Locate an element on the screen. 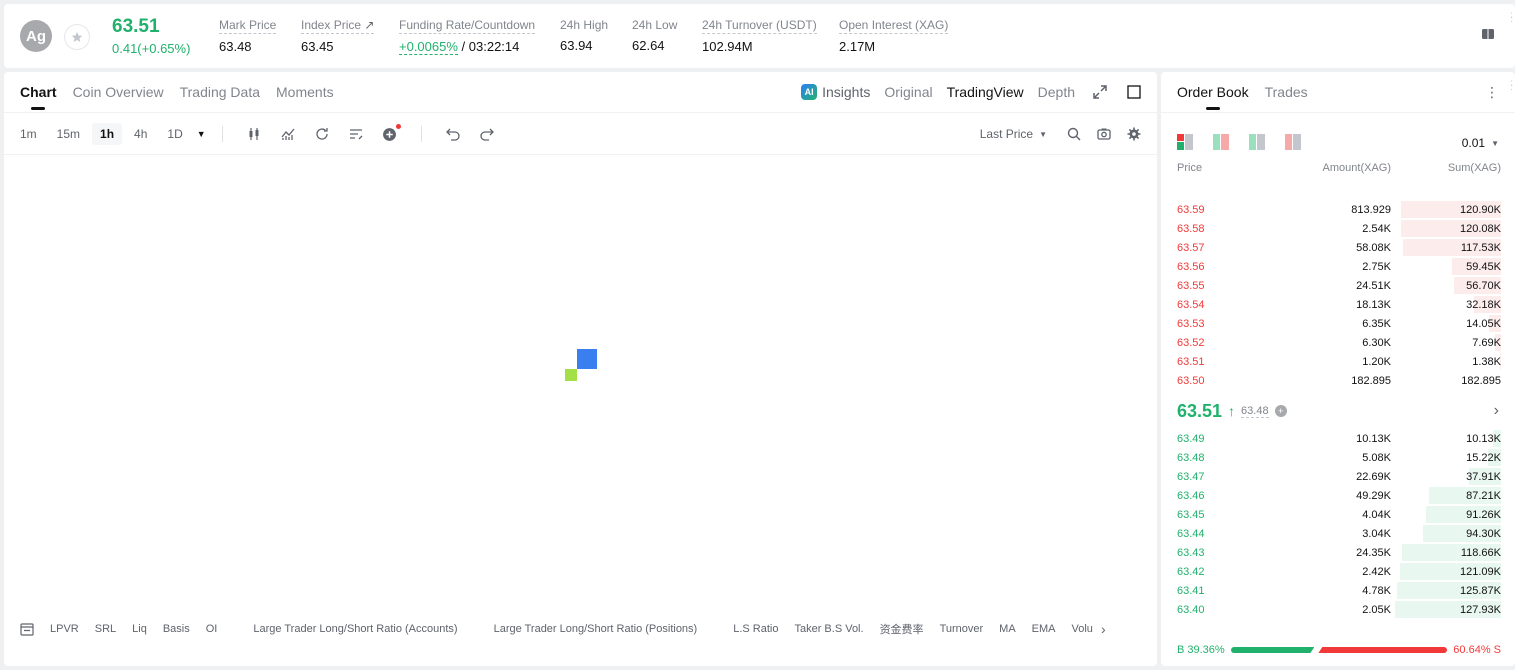 The width and height of the screenshot is (1515, 670). ask-row: 63.58 2.54K 120.08K is located at coordinates (1338, 228).